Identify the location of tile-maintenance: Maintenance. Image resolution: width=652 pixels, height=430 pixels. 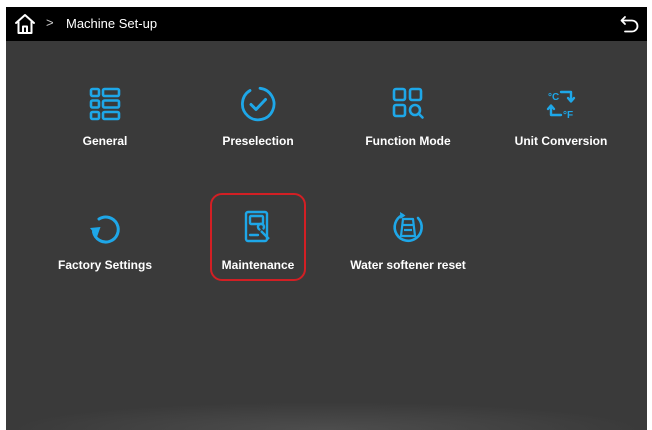
(258, 248).